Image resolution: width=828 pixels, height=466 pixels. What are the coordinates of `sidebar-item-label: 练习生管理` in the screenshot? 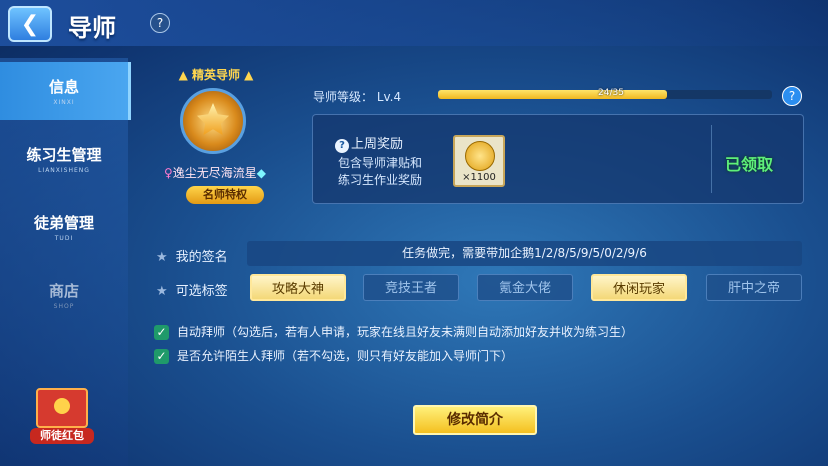 It's located at (64, 155).